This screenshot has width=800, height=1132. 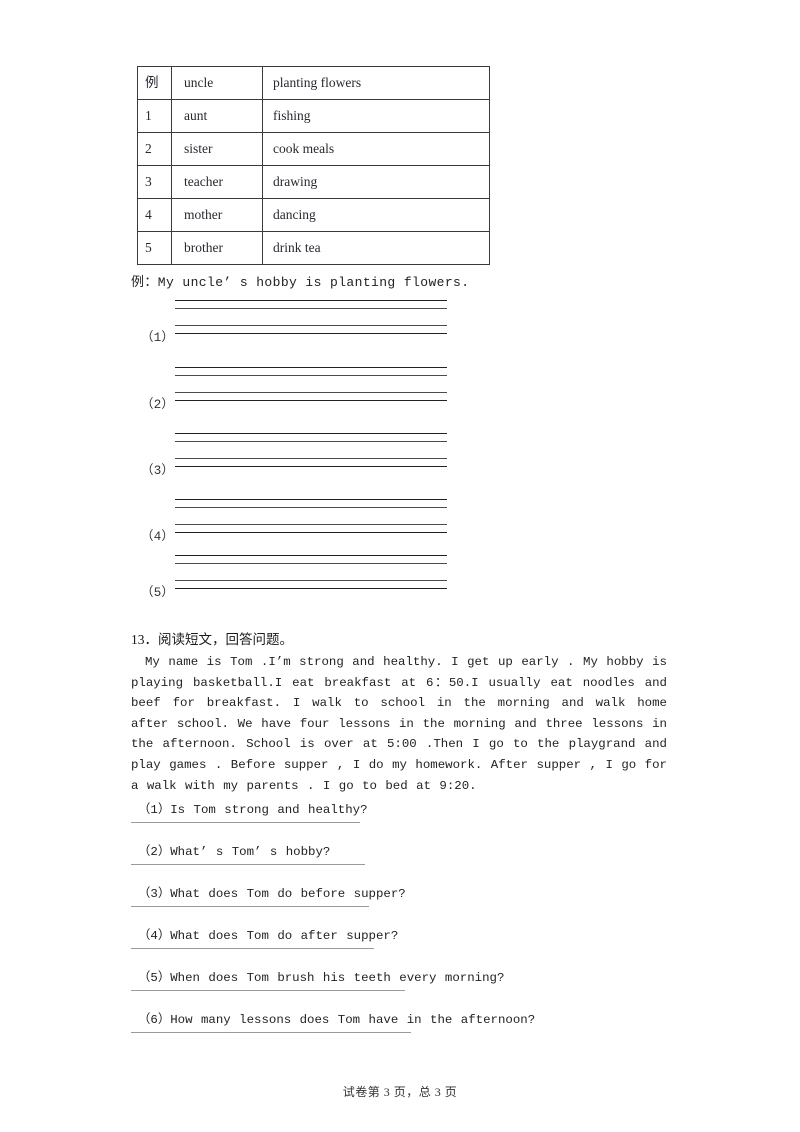 I want to click on table-row: 4 mother dancing, so click(x=313, y=215).